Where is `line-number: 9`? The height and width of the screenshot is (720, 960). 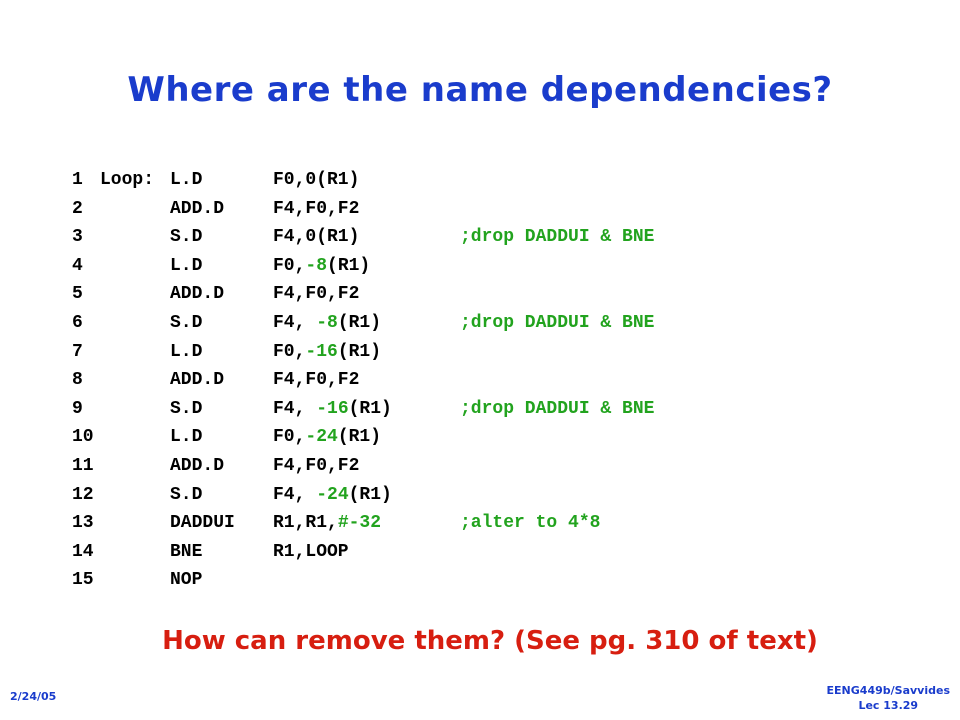
line-number: 9 is located at coordinates (77, 408).